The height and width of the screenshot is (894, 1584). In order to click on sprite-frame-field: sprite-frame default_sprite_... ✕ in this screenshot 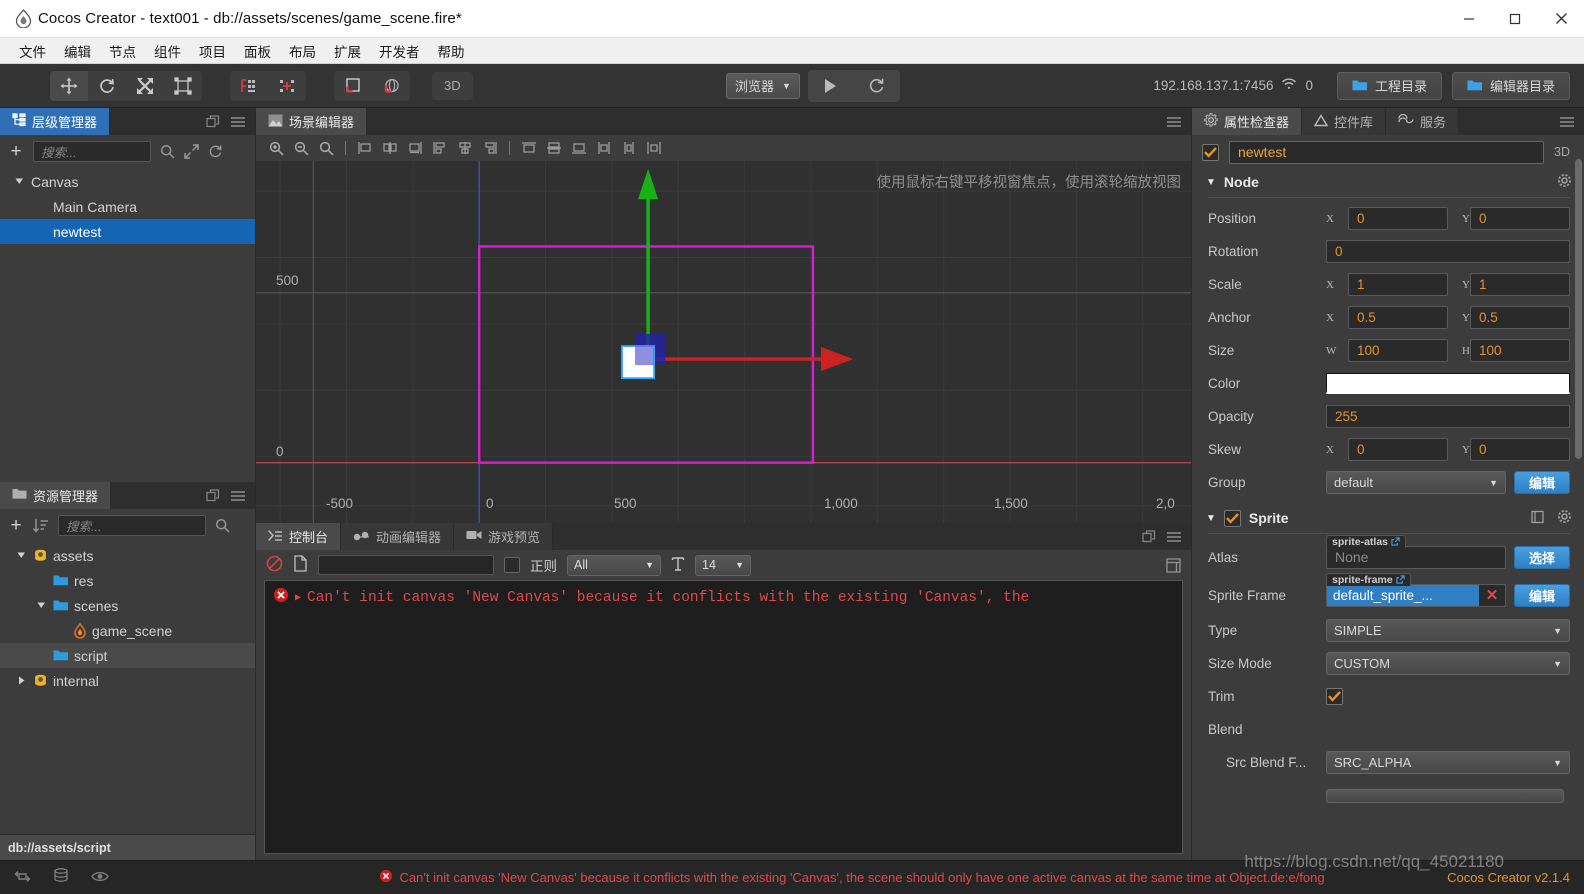, I will do `click(1416, 589)`.